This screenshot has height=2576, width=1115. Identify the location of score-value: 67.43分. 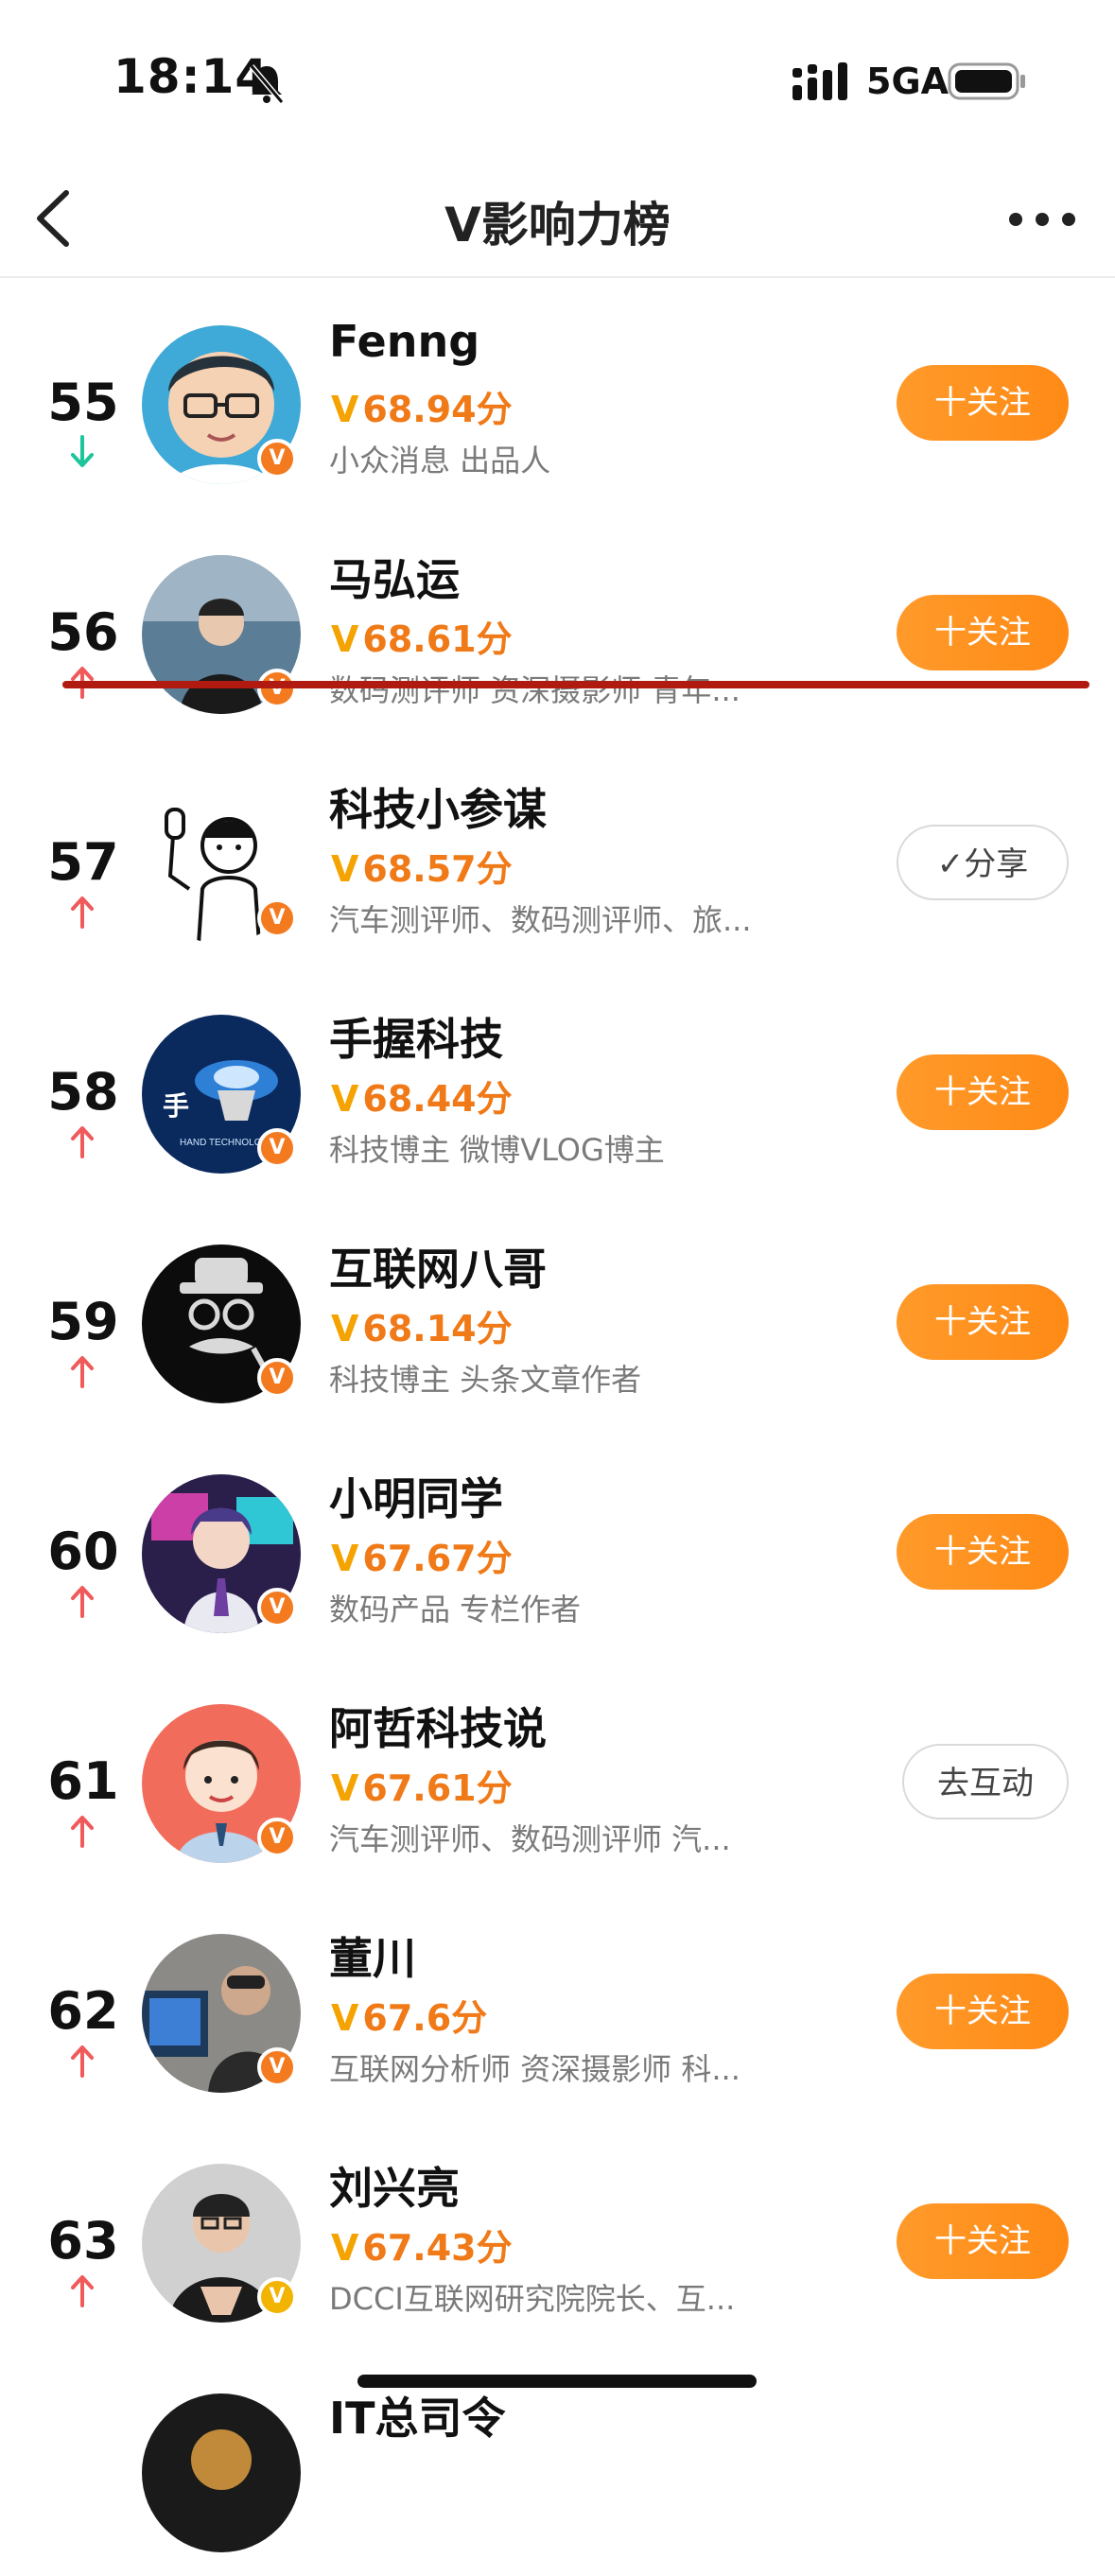
(437, 2248).